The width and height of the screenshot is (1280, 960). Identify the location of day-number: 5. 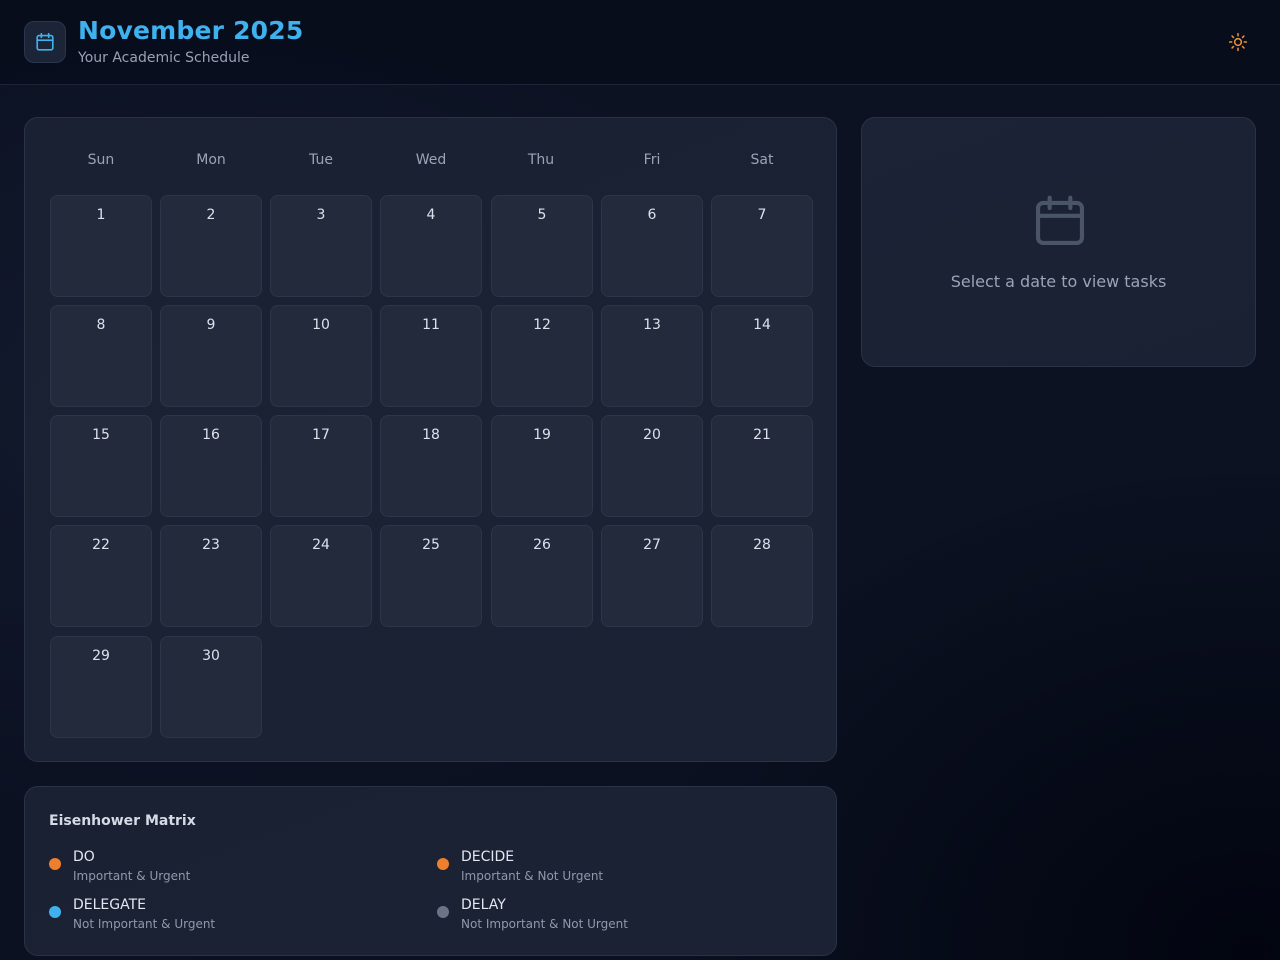
(542, 215).